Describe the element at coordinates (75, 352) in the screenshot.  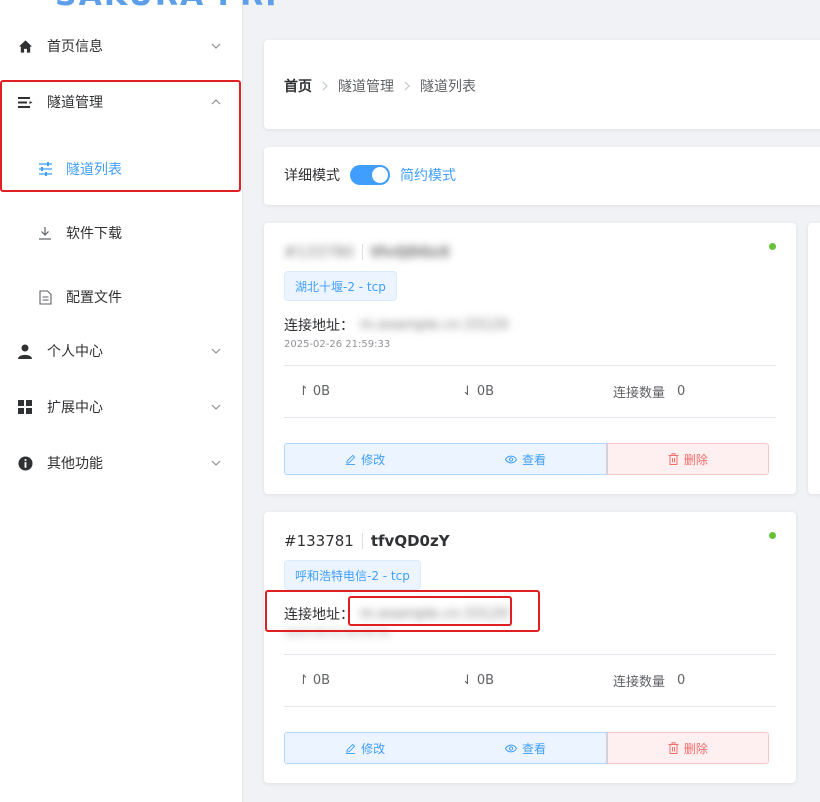
I see `sidebar-item-label: 个人中心` at that location.